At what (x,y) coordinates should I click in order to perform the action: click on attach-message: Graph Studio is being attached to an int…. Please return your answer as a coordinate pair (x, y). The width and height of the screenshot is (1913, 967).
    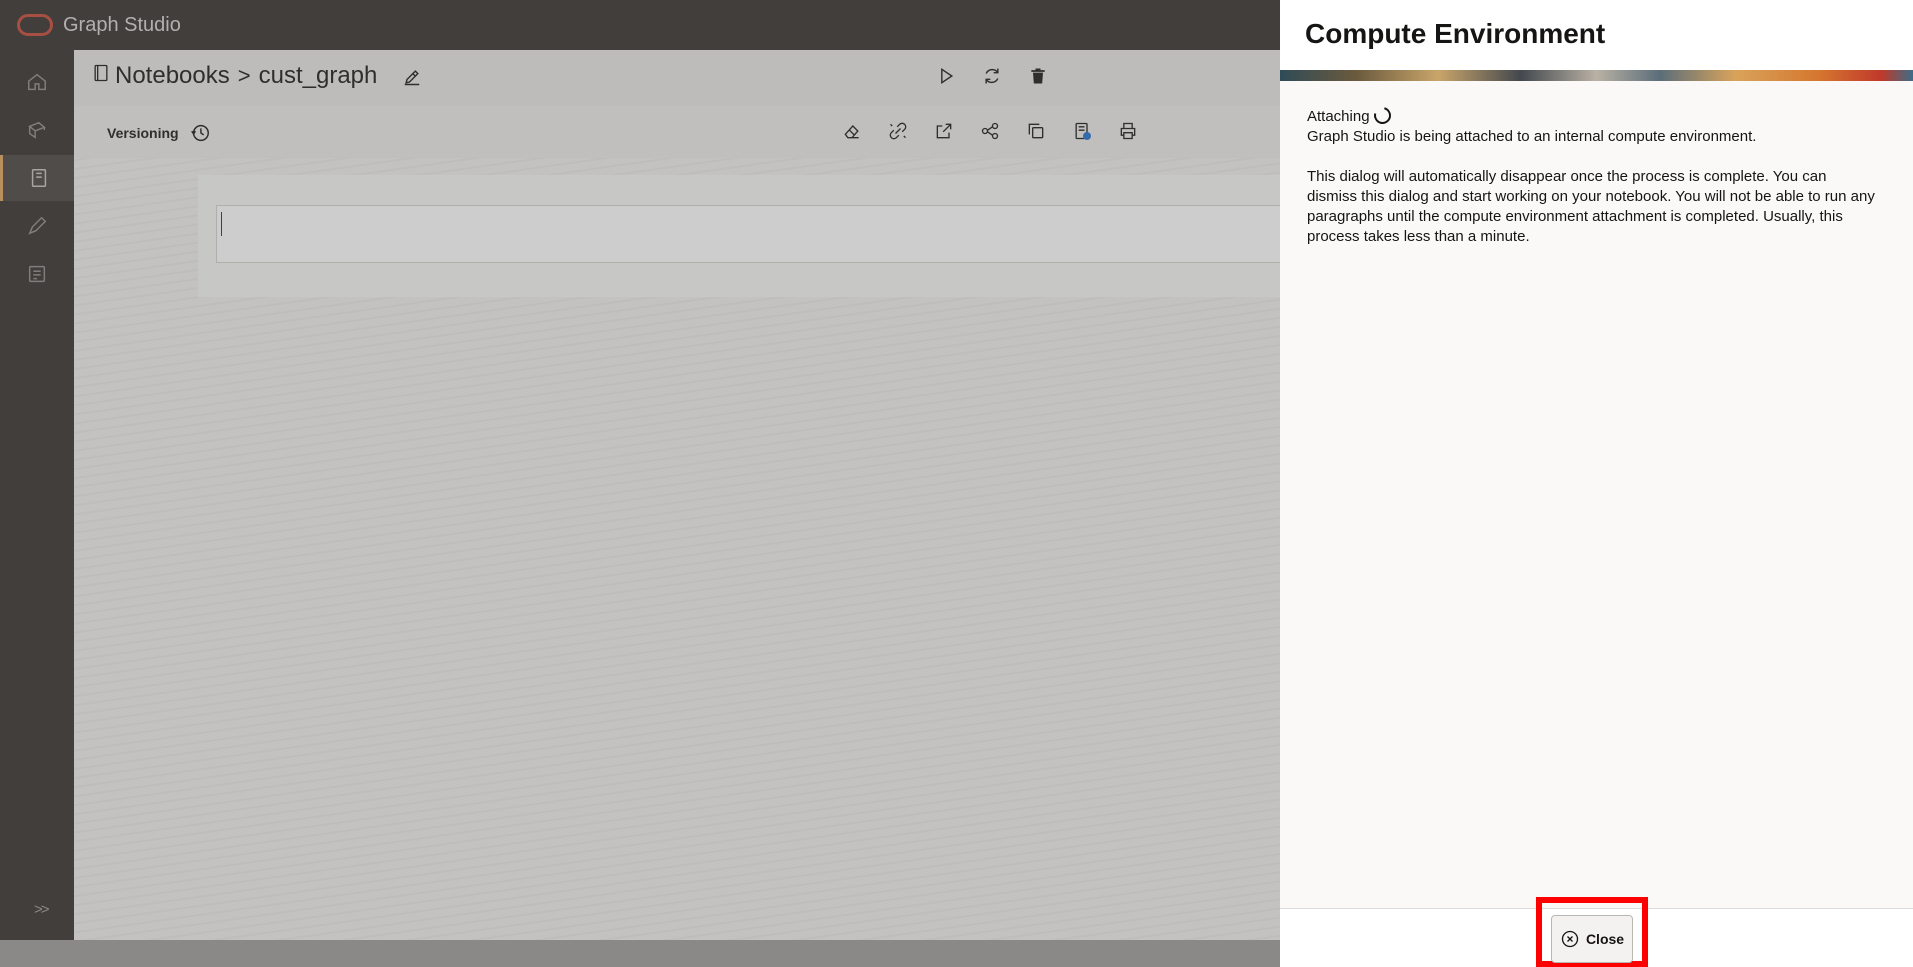
    Looking at the image, I should click on (1532, 136).